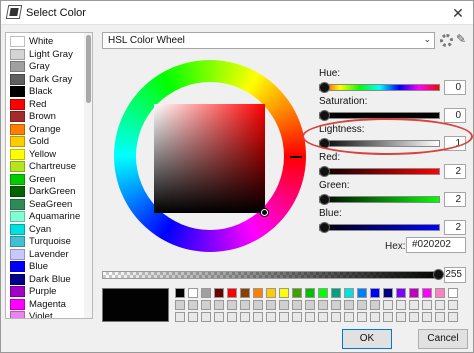  I want to click on color-list-item: Red, so click(49, 104).